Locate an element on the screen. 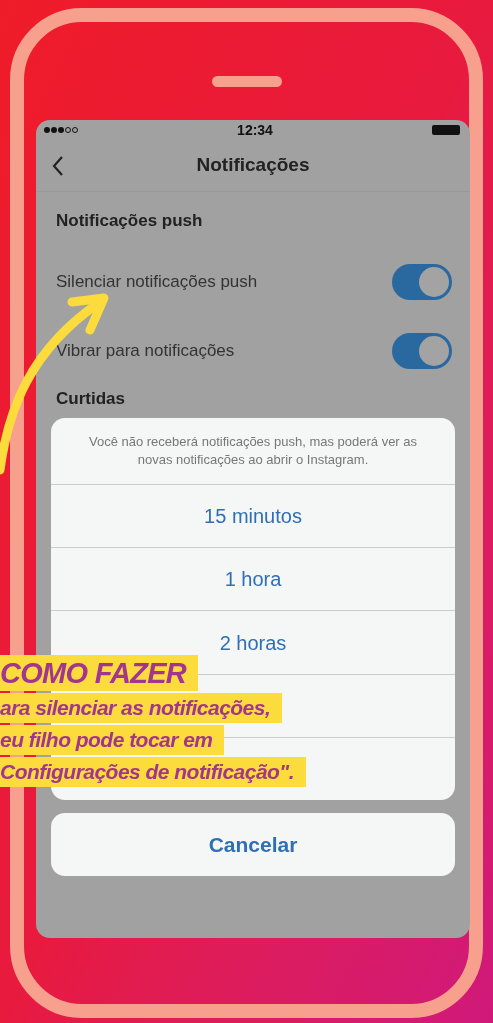 The width and height of the screenshot is (493, 1023). duration-option: 15 minutos is located at coordinates (253, 516).